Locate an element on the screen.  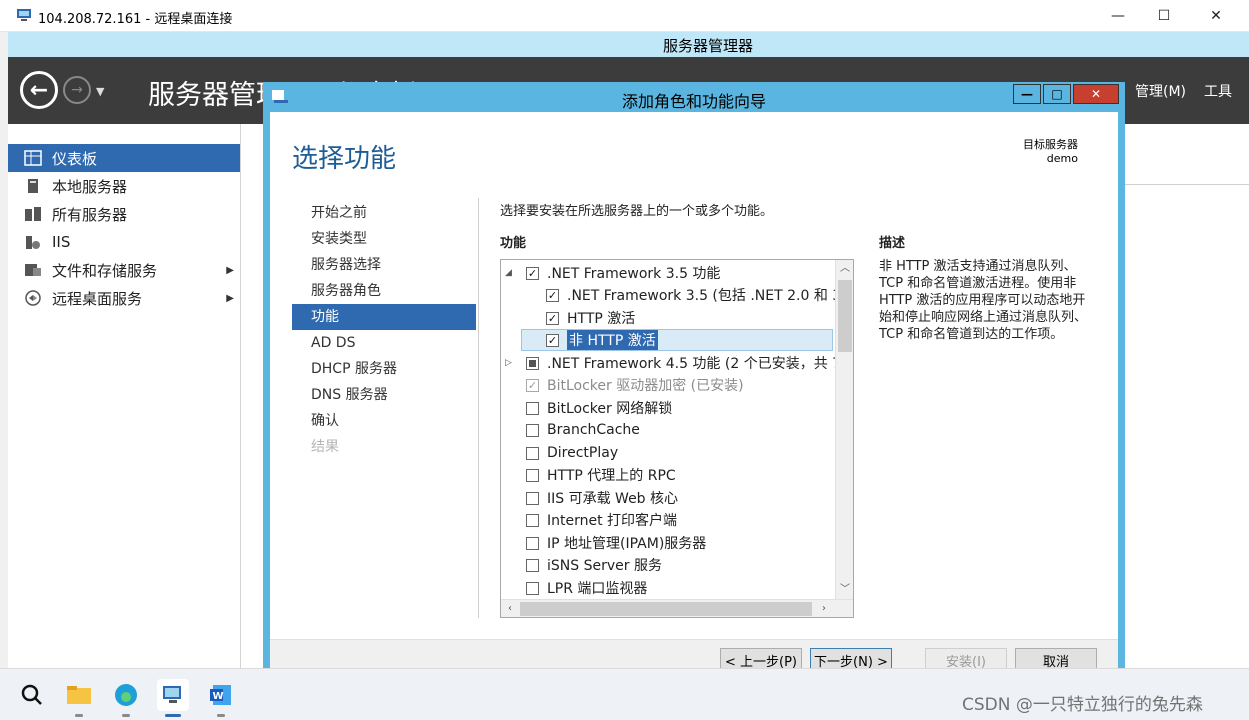
sidebar-item-all-servers: 所有服务器 is located at coordinates (124, 214).